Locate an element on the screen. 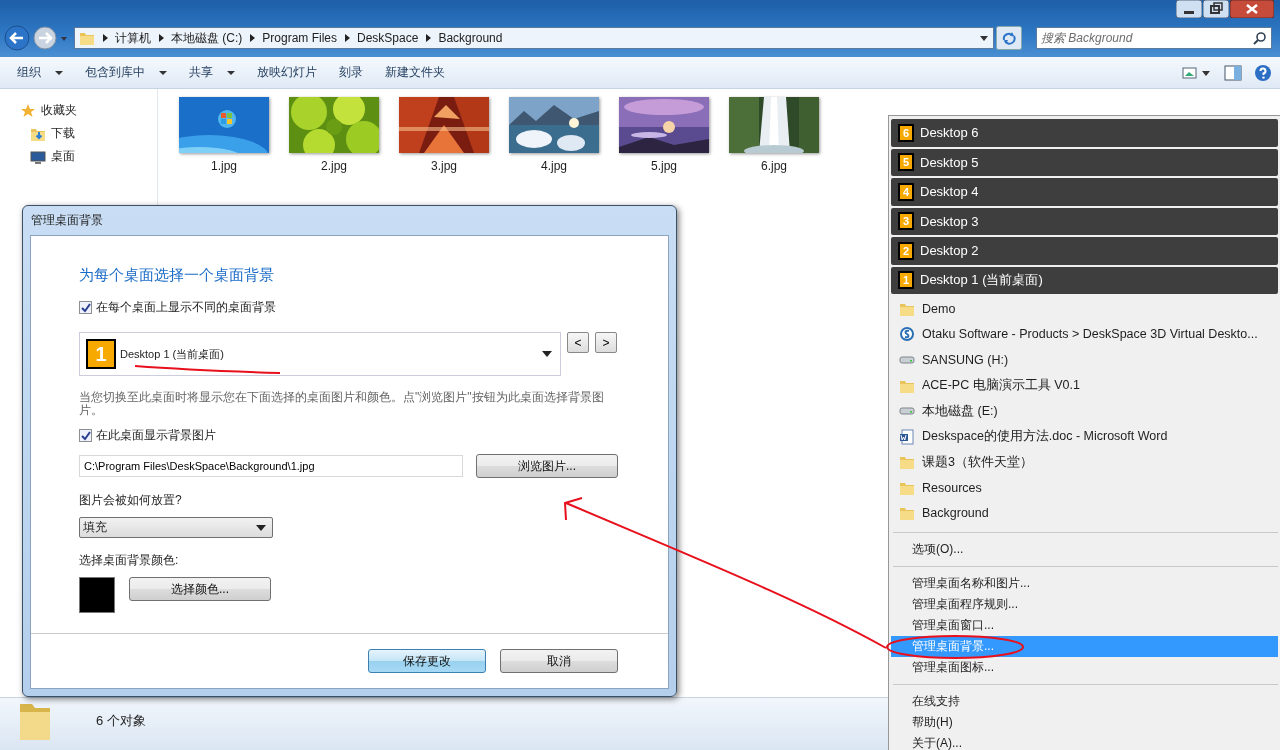 The width and height of the screenshot is (1280, 750). toolbar-button: 刻录 is located at coordinates (351, 72).